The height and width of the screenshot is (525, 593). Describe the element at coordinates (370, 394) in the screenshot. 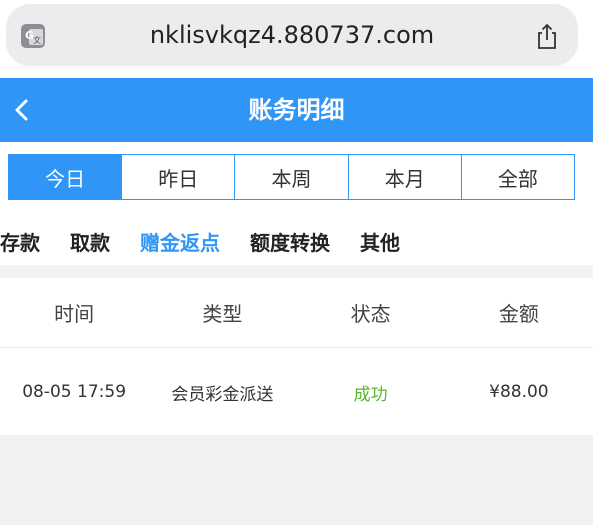

I see `cell-status: 成功` at that location.